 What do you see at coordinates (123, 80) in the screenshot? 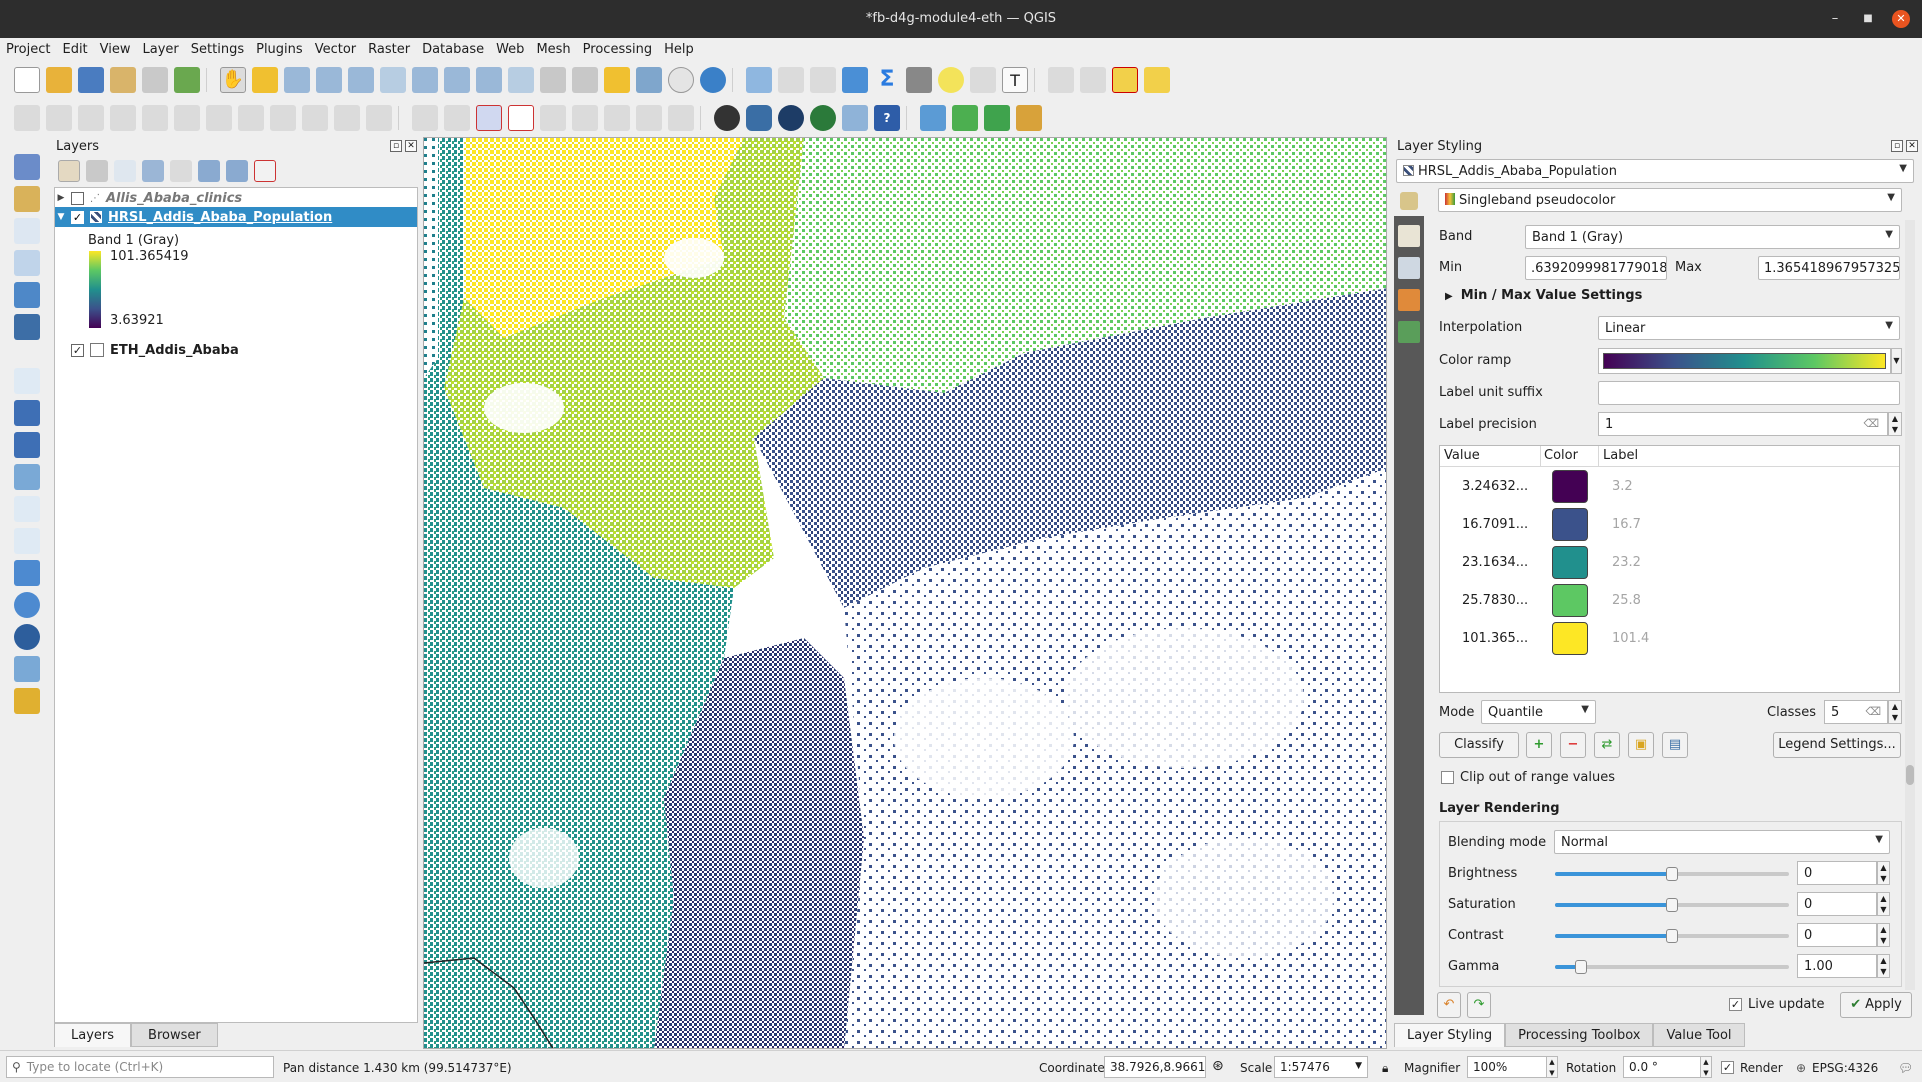
I see `new-print-layout-icon` at bounding box center [123, 80].